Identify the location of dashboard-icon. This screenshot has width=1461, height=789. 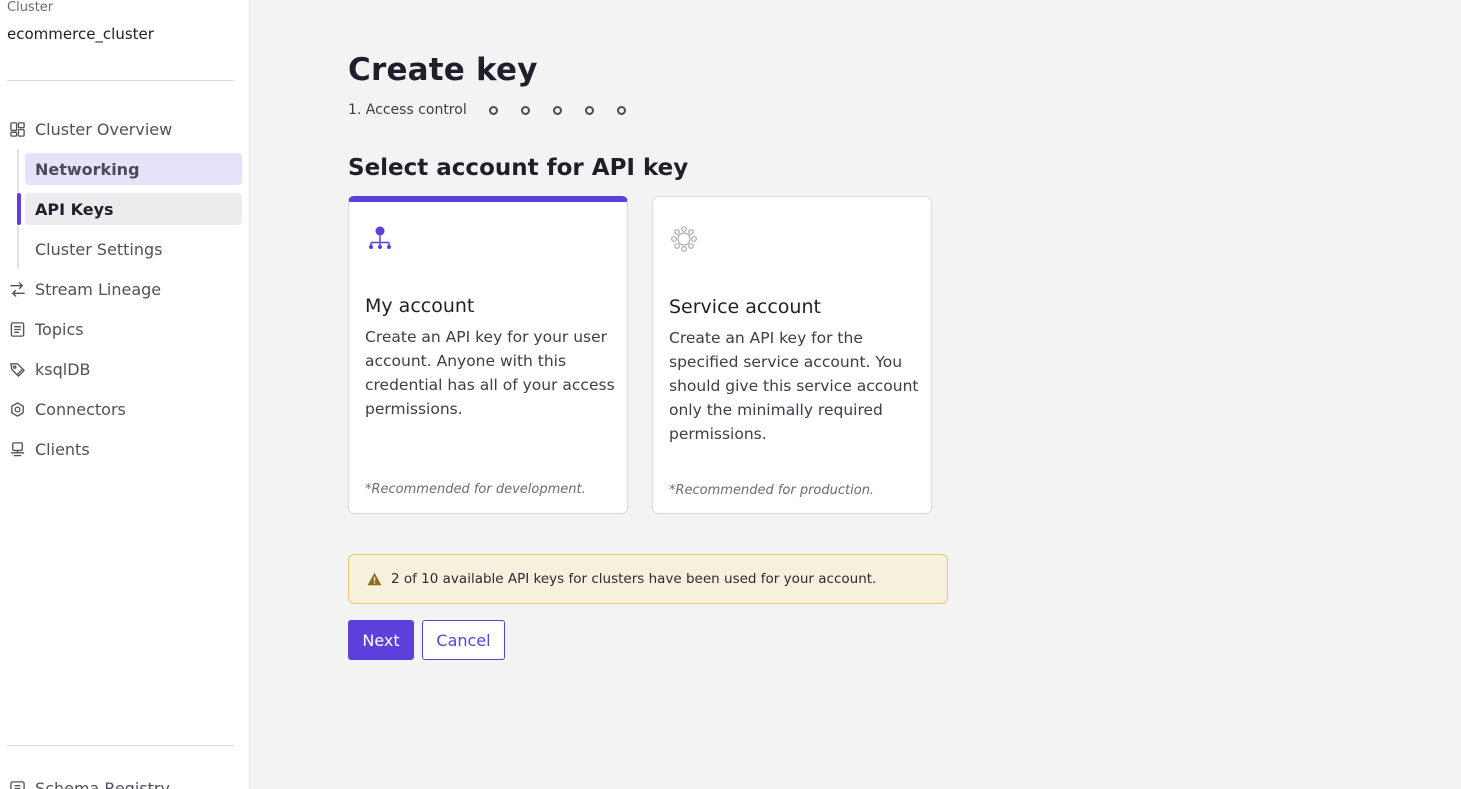
(17, 129).